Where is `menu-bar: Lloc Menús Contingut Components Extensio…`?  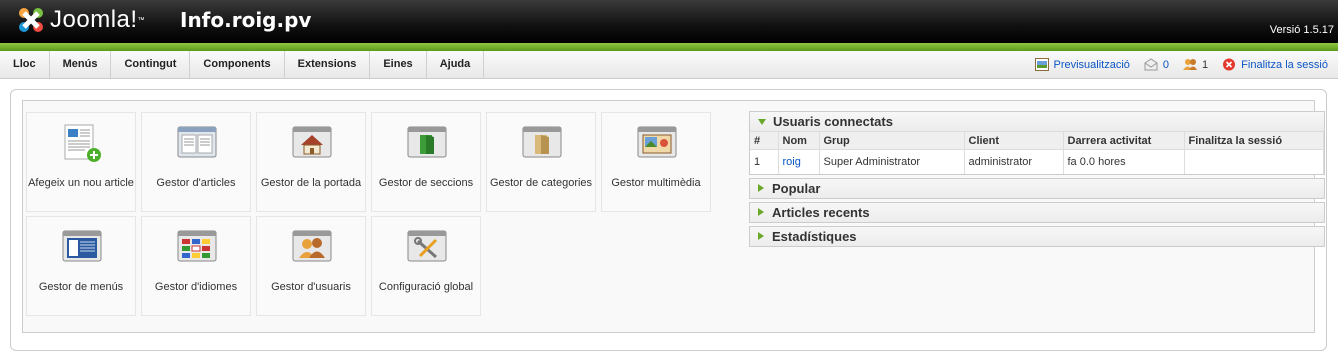 menu-bar: Lloc Menús Contingut Components Extensio… is located at coordinates (669, 65).